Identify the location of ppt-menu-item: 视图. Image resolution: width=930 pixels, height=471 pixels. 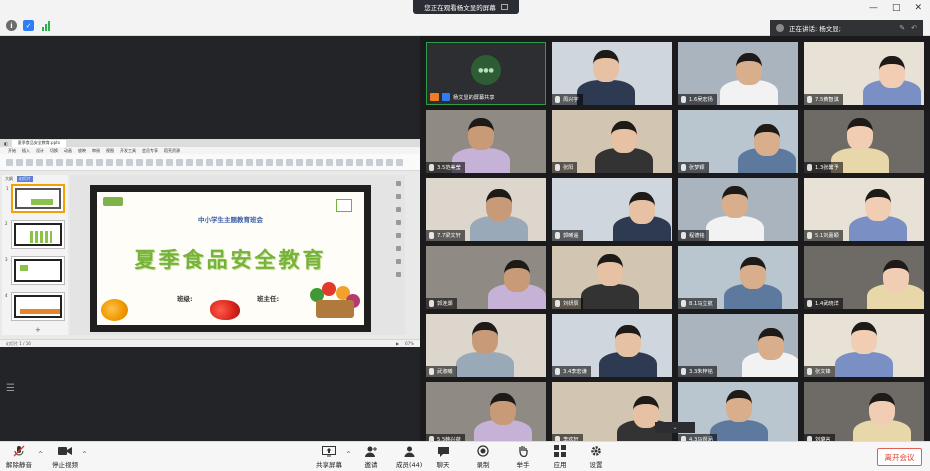
(110, 151).